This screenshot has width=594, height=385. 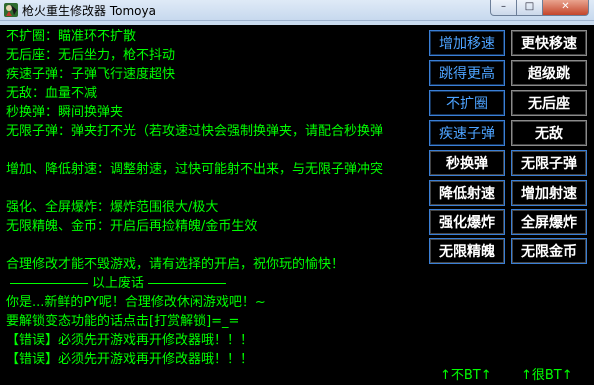 What do you see at coordinates (297, 10) in the screenshot?
I see `title-bar: 枪火重生修改器 Tomoya – □ ✕` at bounding box center [297, 10].